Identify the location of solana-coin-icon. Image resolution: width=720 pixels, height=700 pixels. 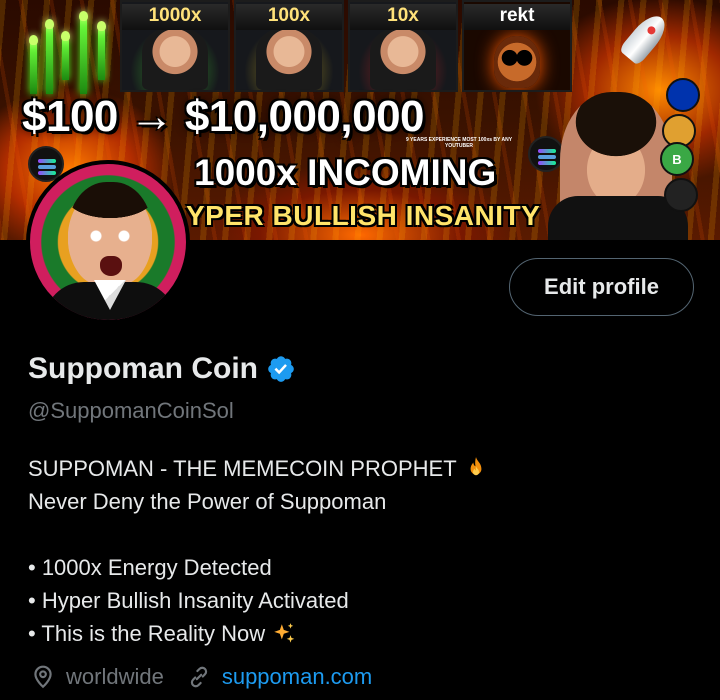
(546, 154).